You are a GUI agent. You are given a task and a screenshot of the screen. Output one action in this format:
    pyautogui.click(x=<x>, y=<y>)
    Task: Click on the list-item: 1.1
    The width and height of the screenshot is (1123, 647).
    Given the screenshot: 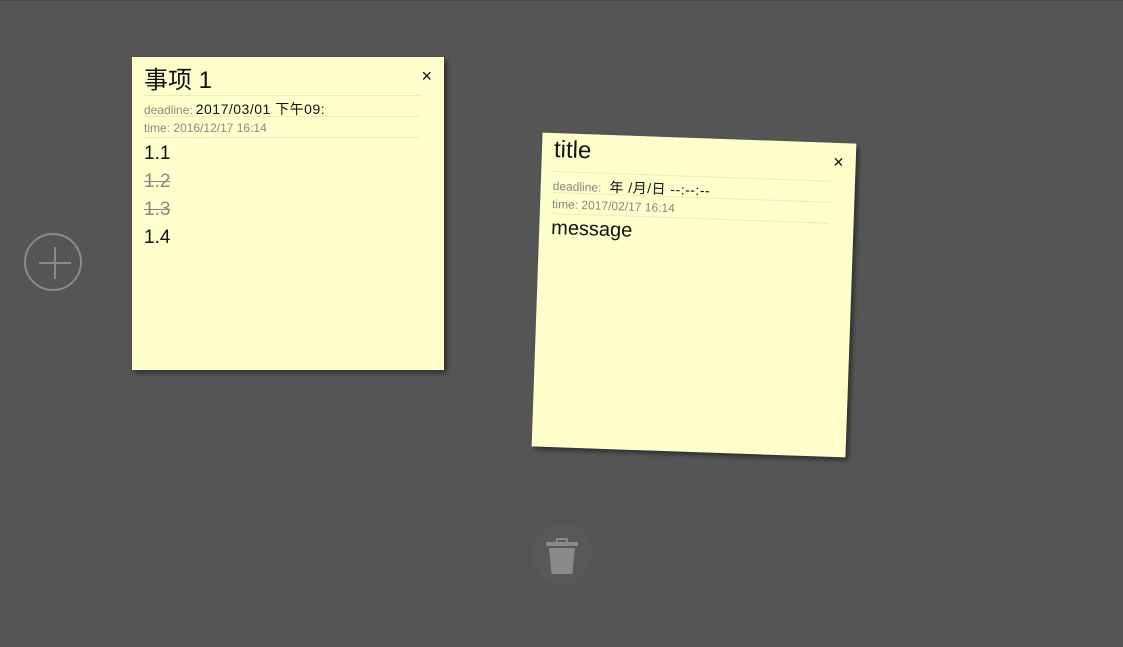 What is the action you would take?
    pyautogui.click(x=288, y=154)
    